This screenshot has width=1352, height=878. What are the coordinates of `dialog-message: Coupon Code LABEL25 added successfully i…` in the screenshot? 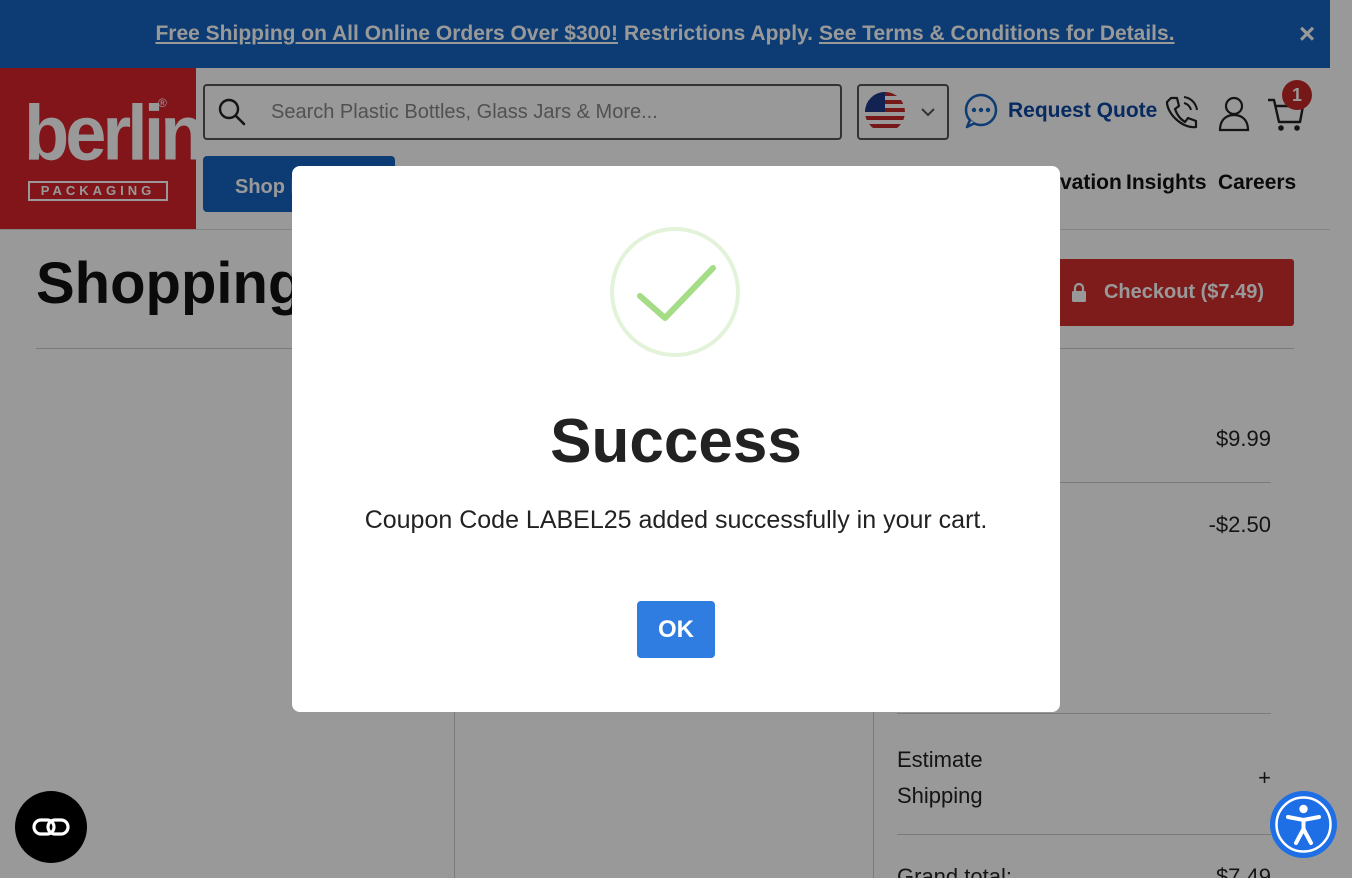 It's located at (676, 520).